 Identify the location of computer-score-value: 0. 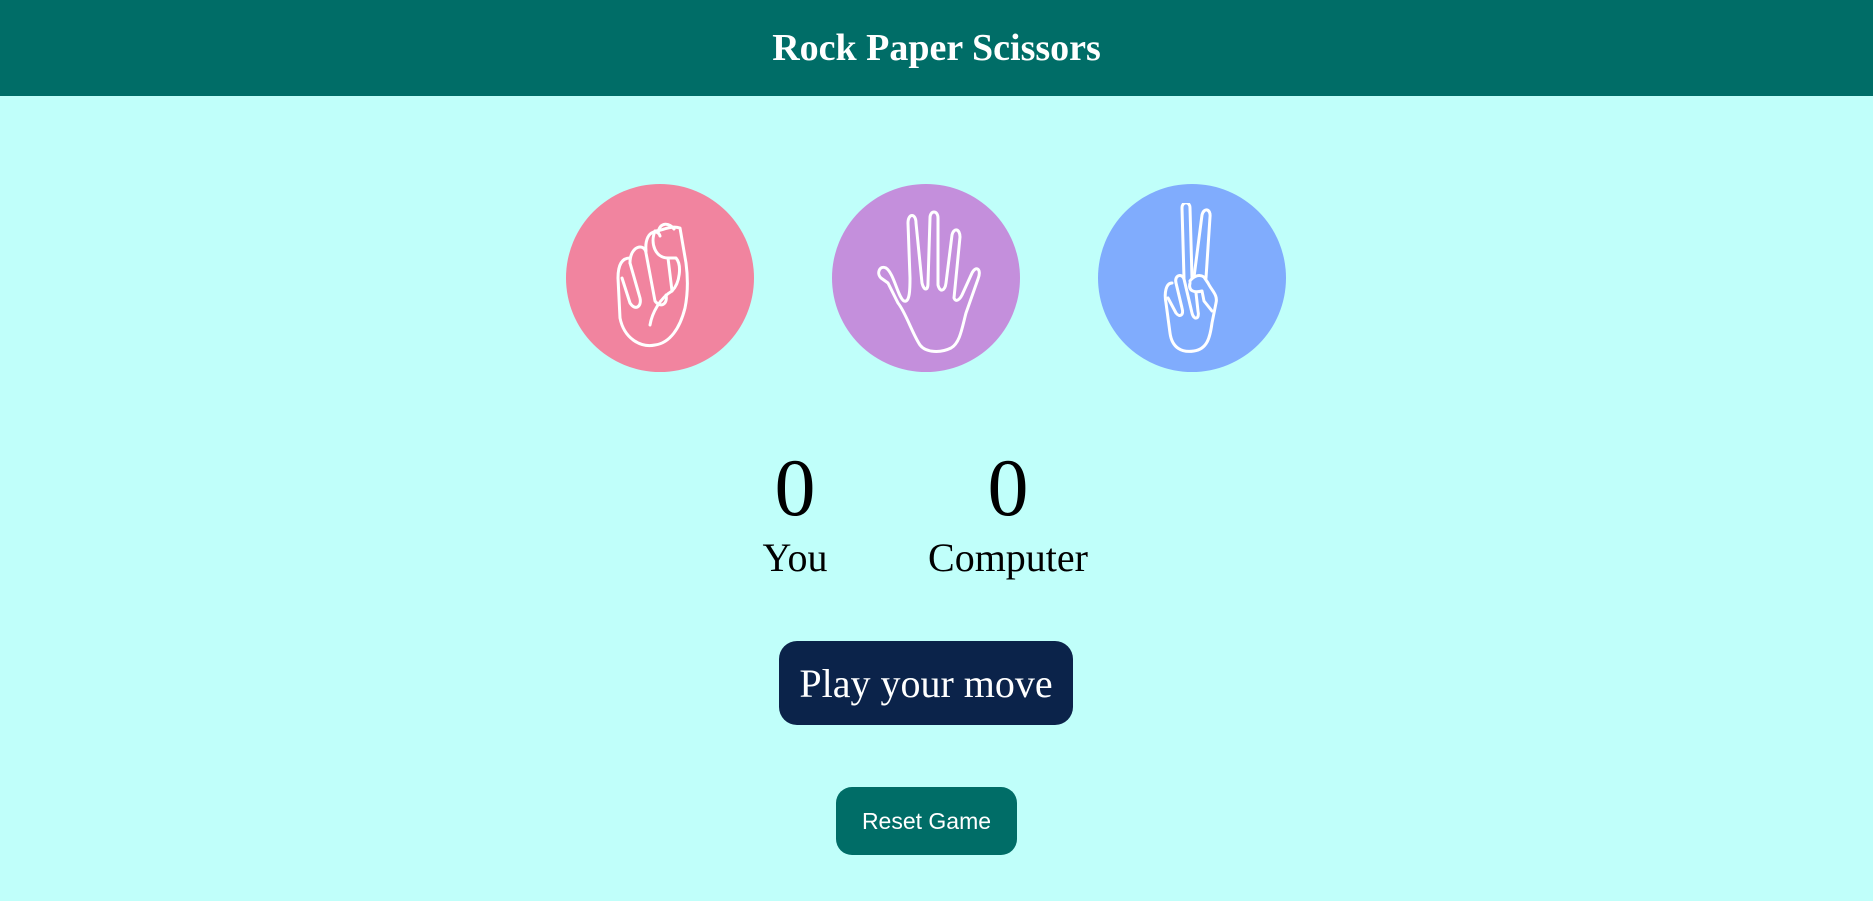
(1008, 487).